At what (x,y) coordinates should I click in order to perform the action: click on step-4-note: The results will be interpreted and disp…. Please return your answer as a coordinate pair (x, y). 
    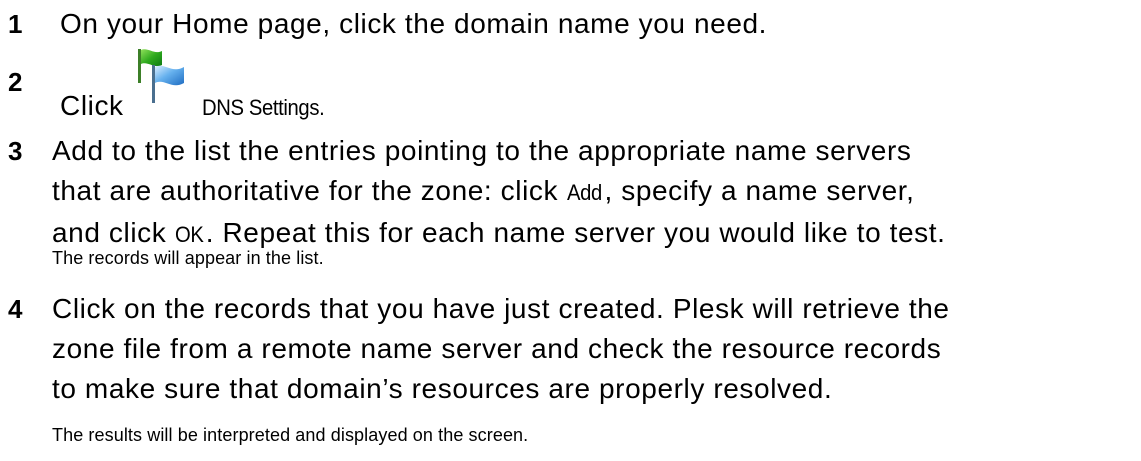
    Looking at the image, I should click on (290, 435).